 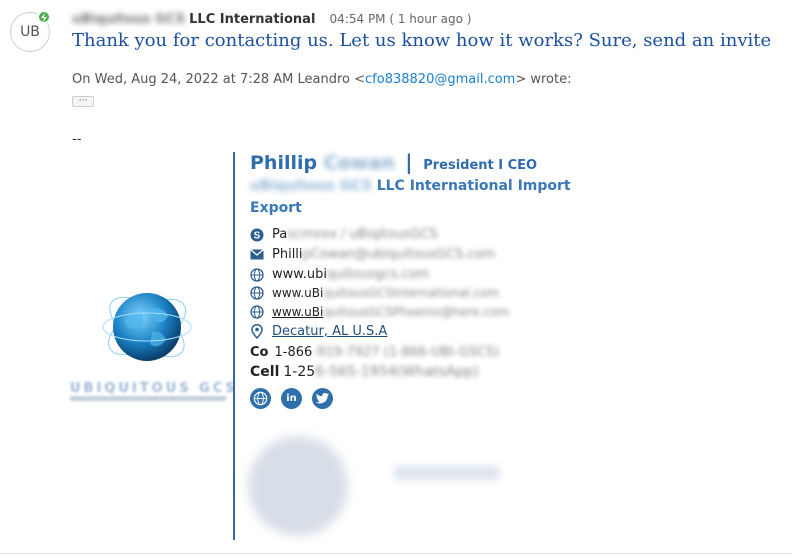 What do you see at coordinates (379, 312) in the screenshot?
I see `contact-website-3: www.uBi quitousGCSPhoenix@here.com` at bounding box center [379, 312].